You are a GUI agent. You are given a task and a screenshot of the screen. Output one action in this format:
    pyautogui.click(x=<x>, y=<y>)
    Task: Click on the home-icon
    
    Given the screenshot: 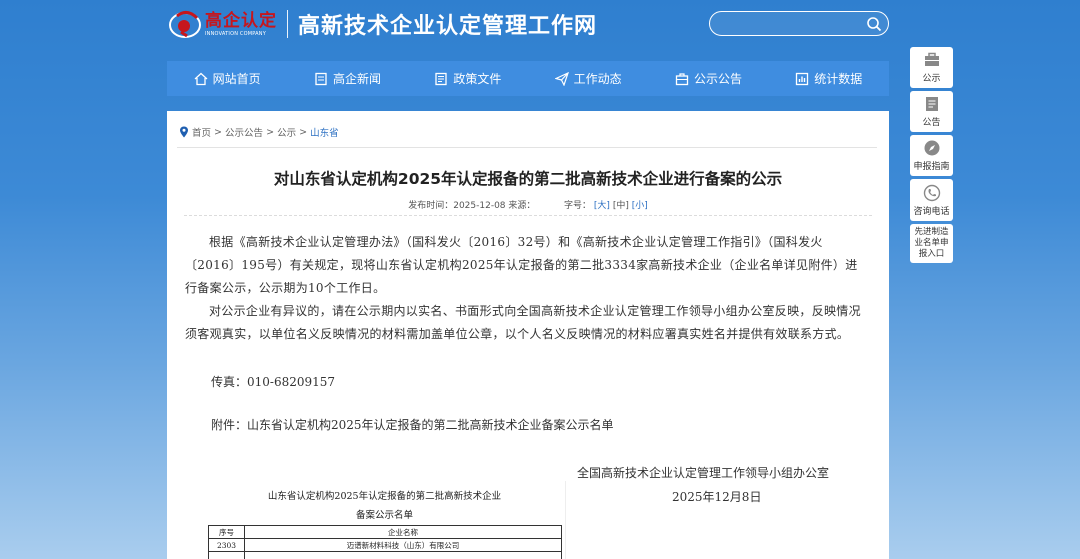 What is the action you would take?
    pyautogui.click(x=201, y=78)
    